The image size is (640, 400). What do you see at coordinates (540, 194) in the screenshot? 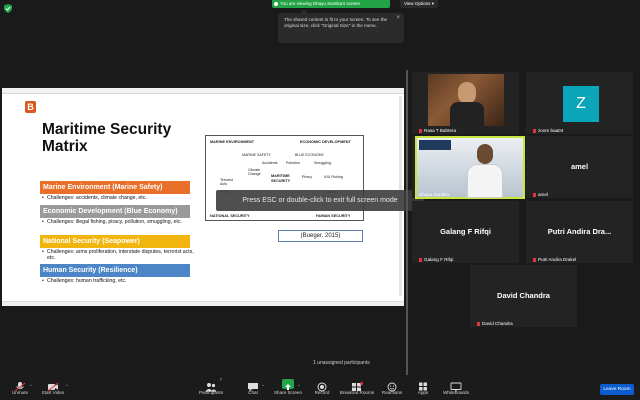
I see `participant-name-label: amel` at bounding box center [540, 194].